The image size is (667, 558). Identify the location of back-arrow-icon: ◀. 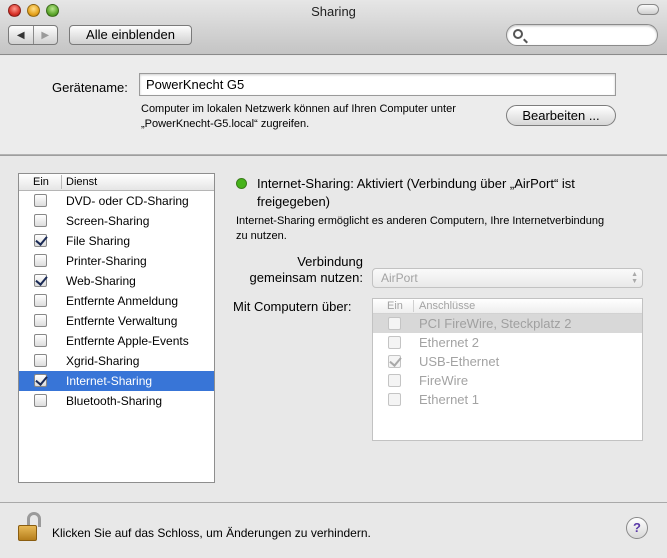
(20, 35).